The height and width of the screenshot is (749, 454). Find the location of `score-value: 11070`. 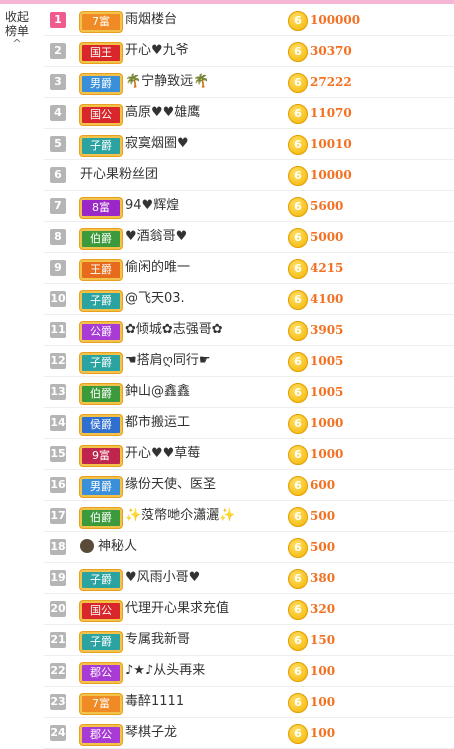

score-value: 11070 is located at coordinates (331, 113).